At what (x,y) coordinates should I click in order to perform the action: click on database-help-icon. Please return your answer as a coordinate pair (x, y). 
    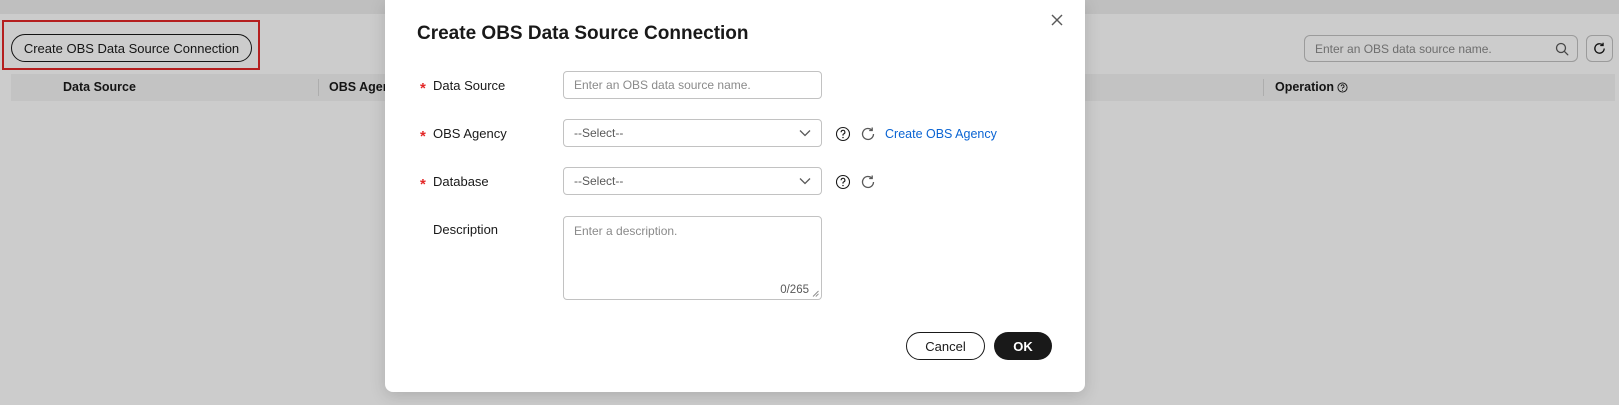
    Looking at the image, I should click on (843, 182).